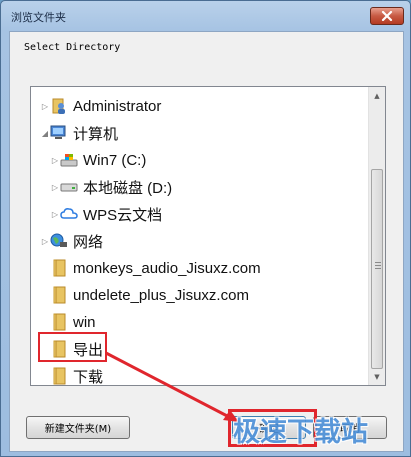  I want to click on drive-icon, so click(69, 187).